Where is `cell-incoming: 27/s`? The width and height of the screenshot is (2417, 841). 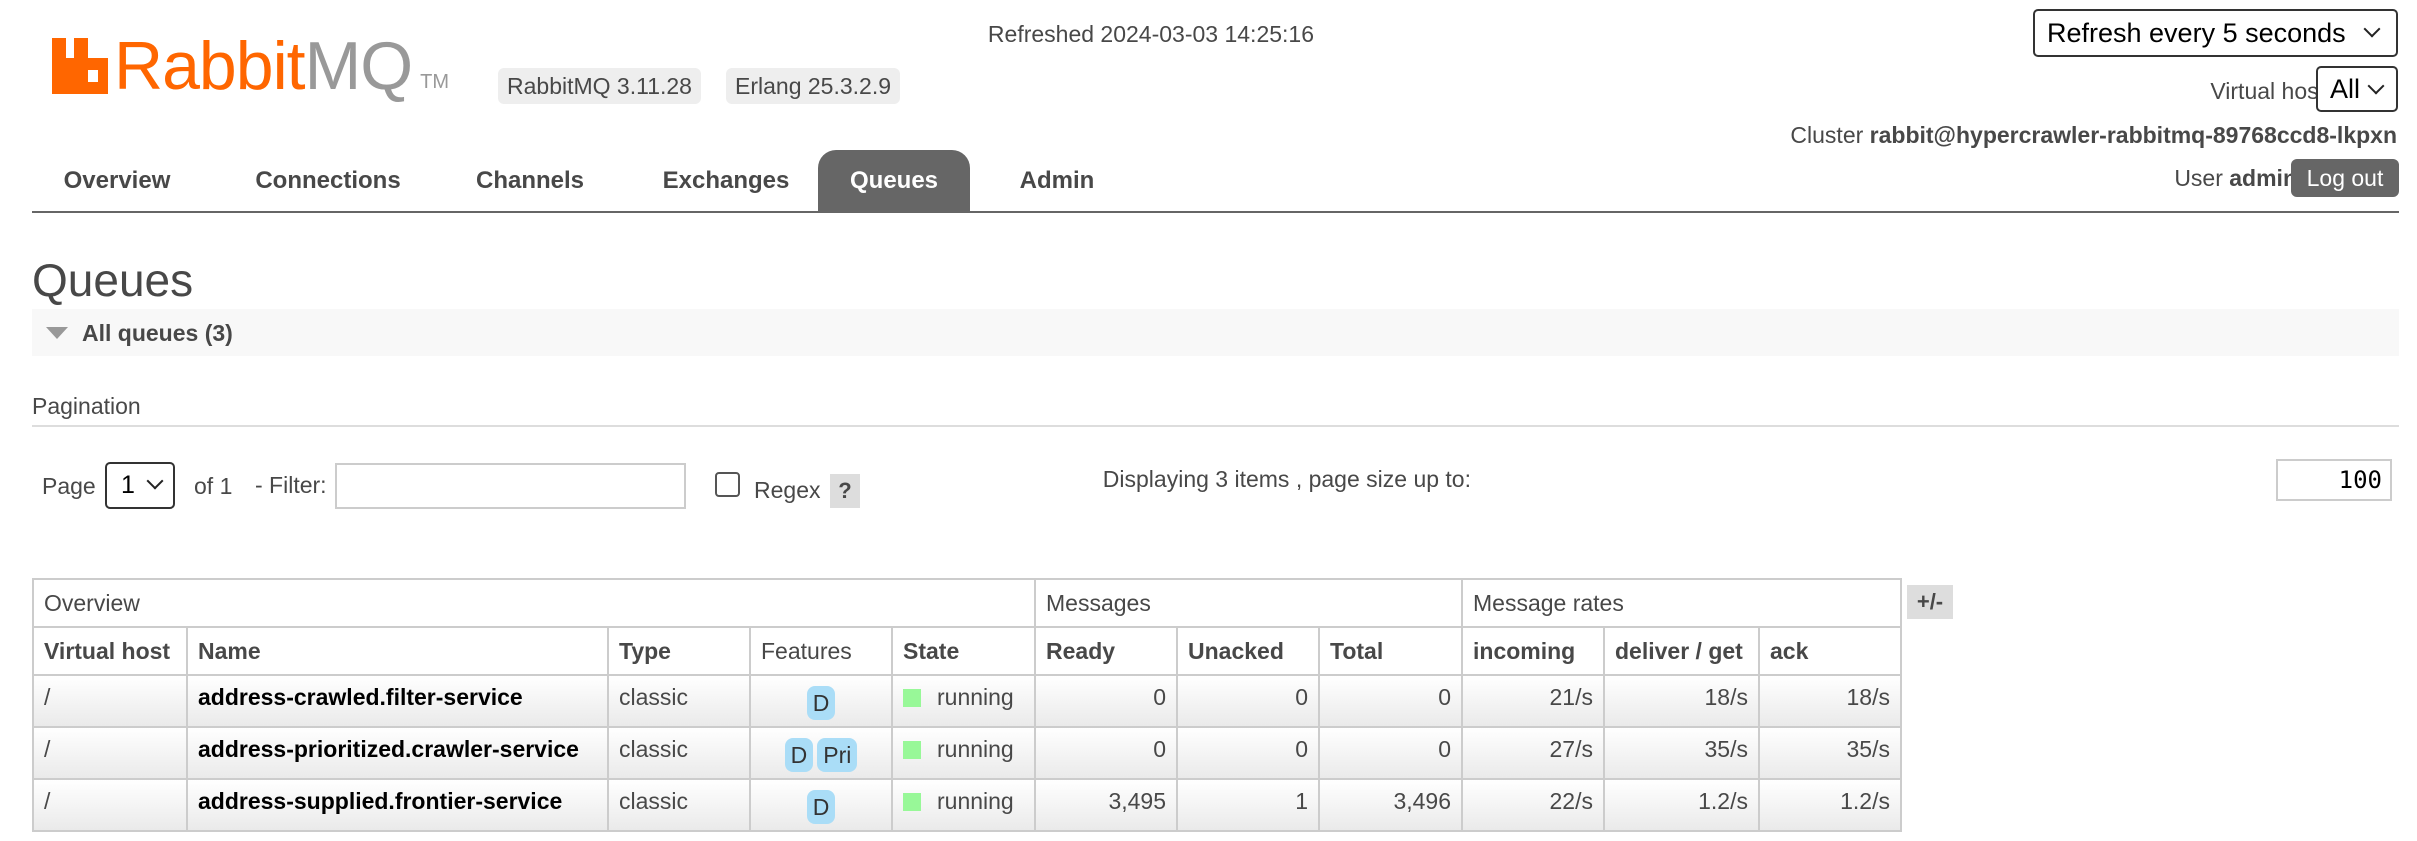 cell-incoming: 27/s is located at coordinates (1533, 753).